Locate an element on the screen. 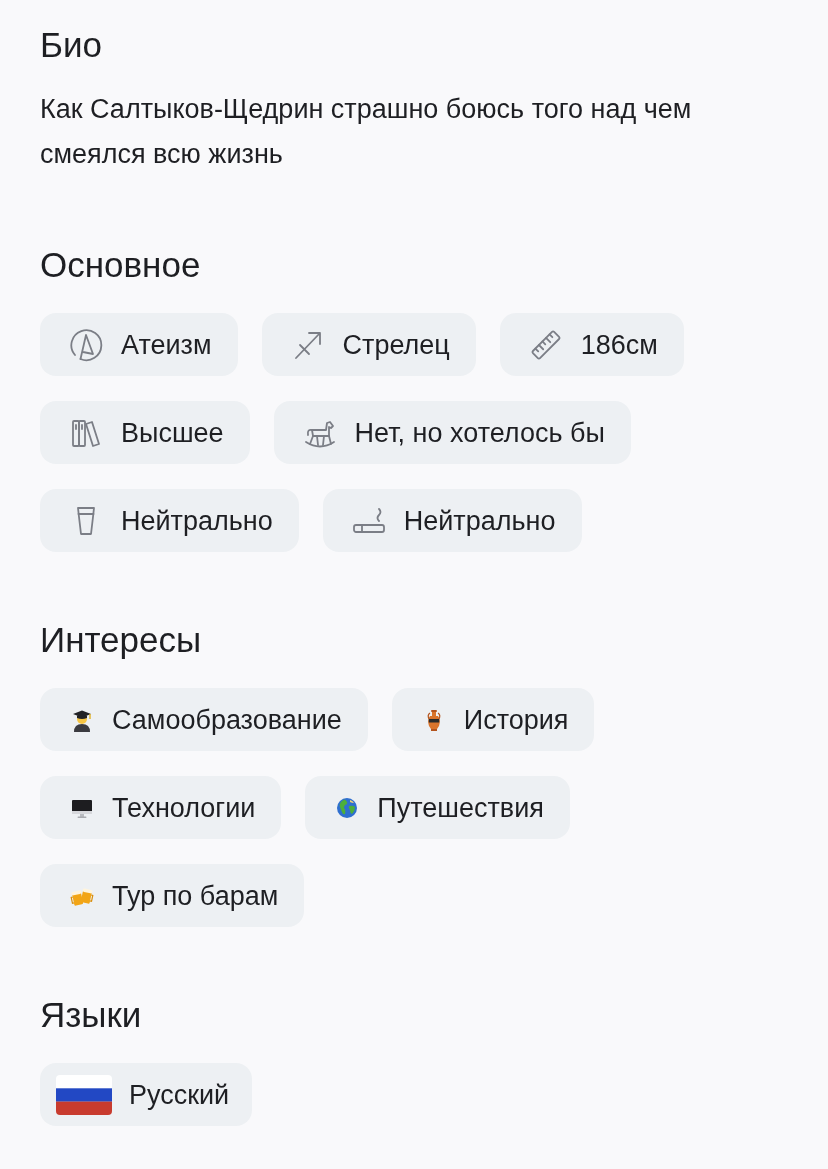 The width and height of the screenshot is (828, 1169). tag-label: Самообразование is located at coordinates (227, 719).